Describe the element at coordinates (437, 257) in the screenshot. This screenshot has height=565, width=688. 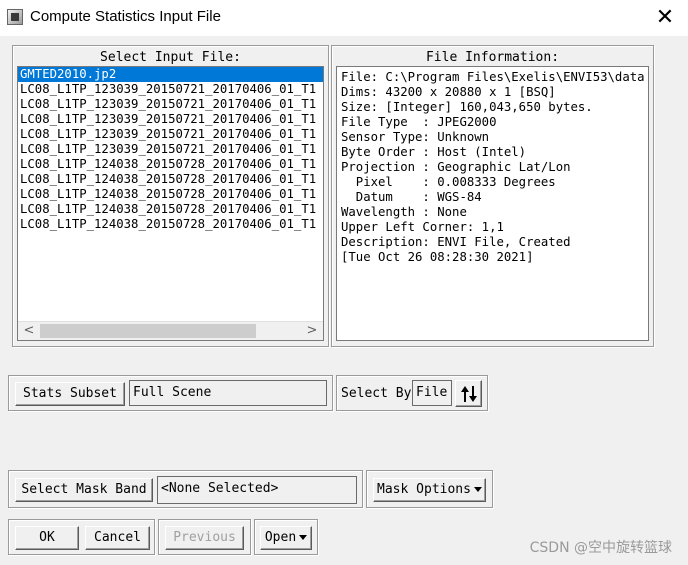
I see `file-info-line: [Tue Oct 26 08:28:30 2021]` at that location.